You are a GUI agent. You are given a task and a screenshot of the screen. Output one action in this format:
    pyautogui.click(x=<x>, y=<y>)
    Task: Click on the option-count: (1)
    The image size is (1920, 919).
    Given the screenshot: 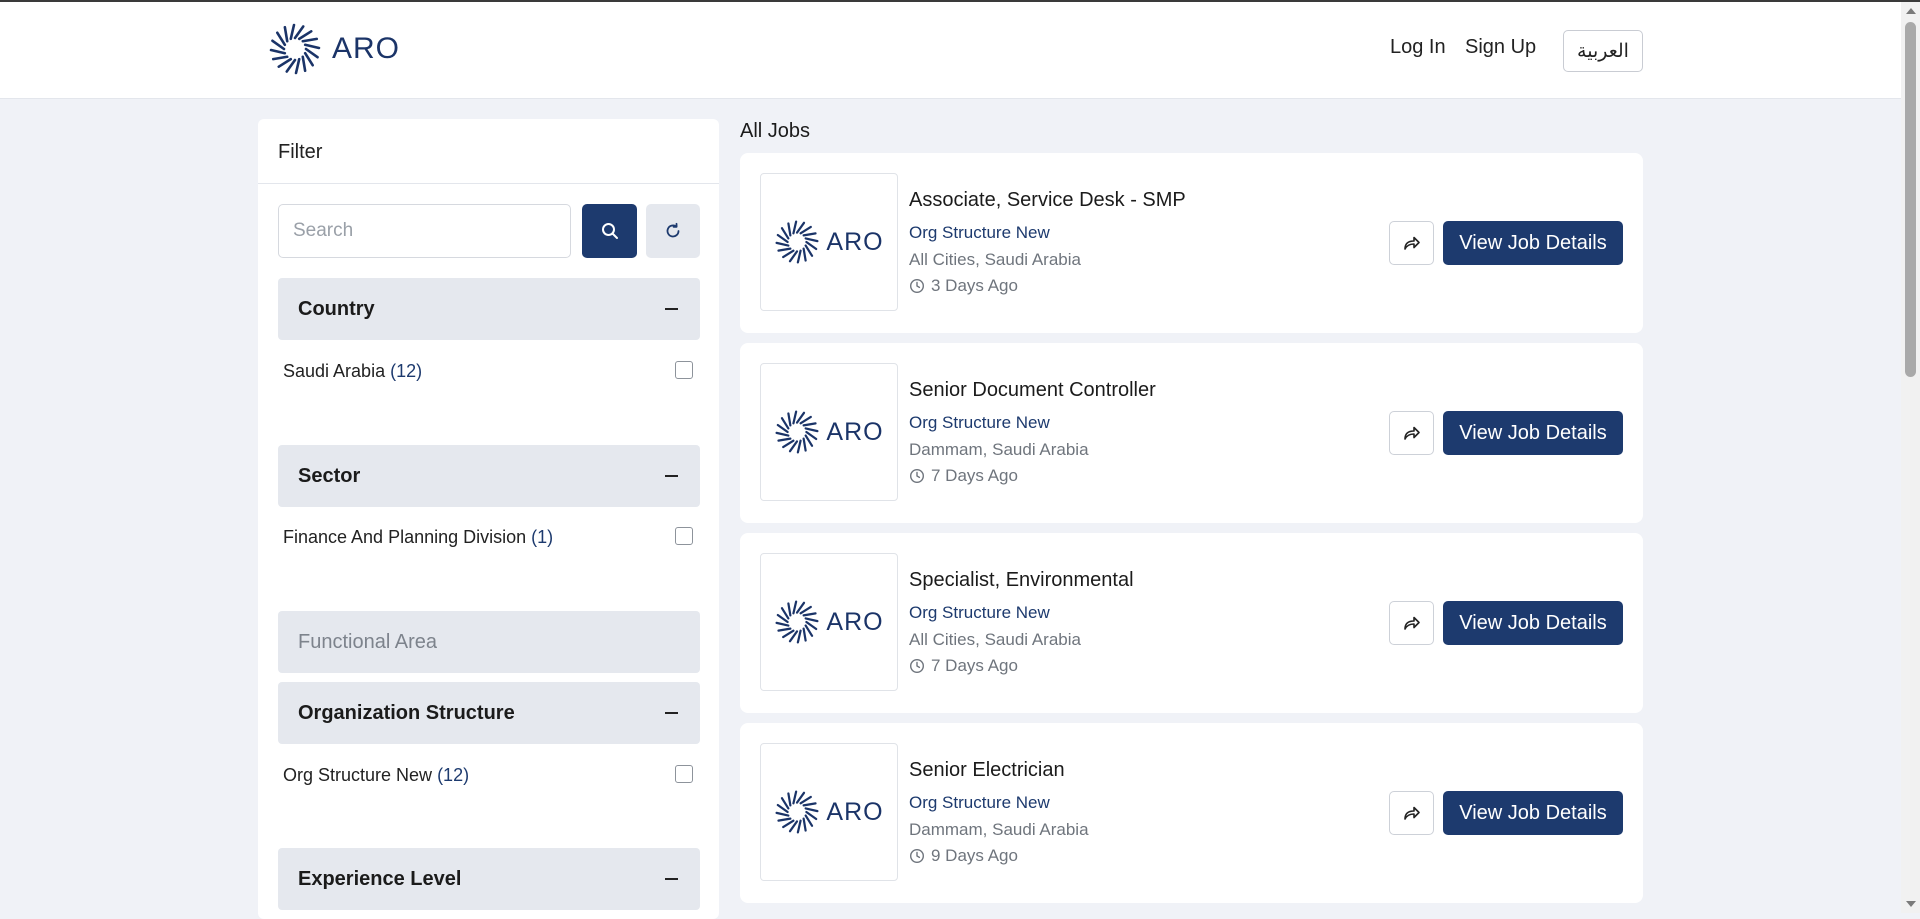 What is the action you would take?
    pyautogui.click(x=542, y=537)
    